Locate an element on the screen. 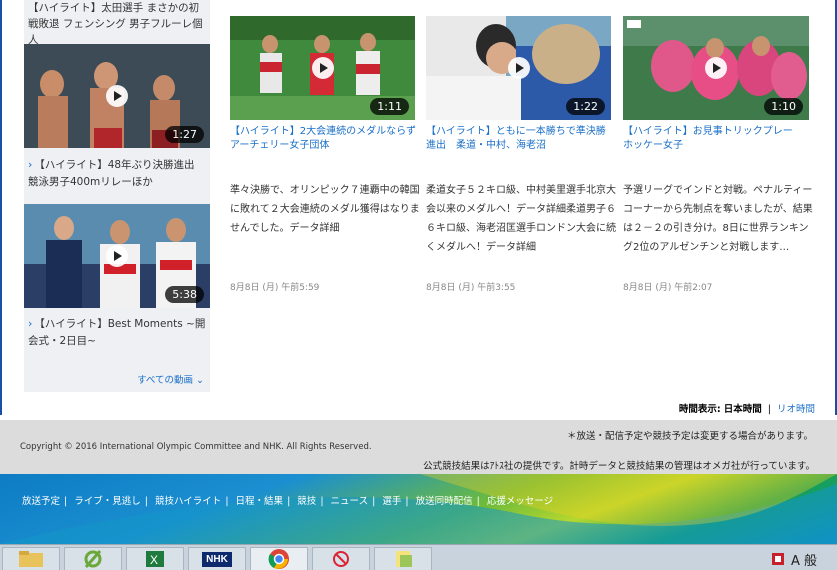  video-duration: 5:38 is located at coordinates (184, 294).